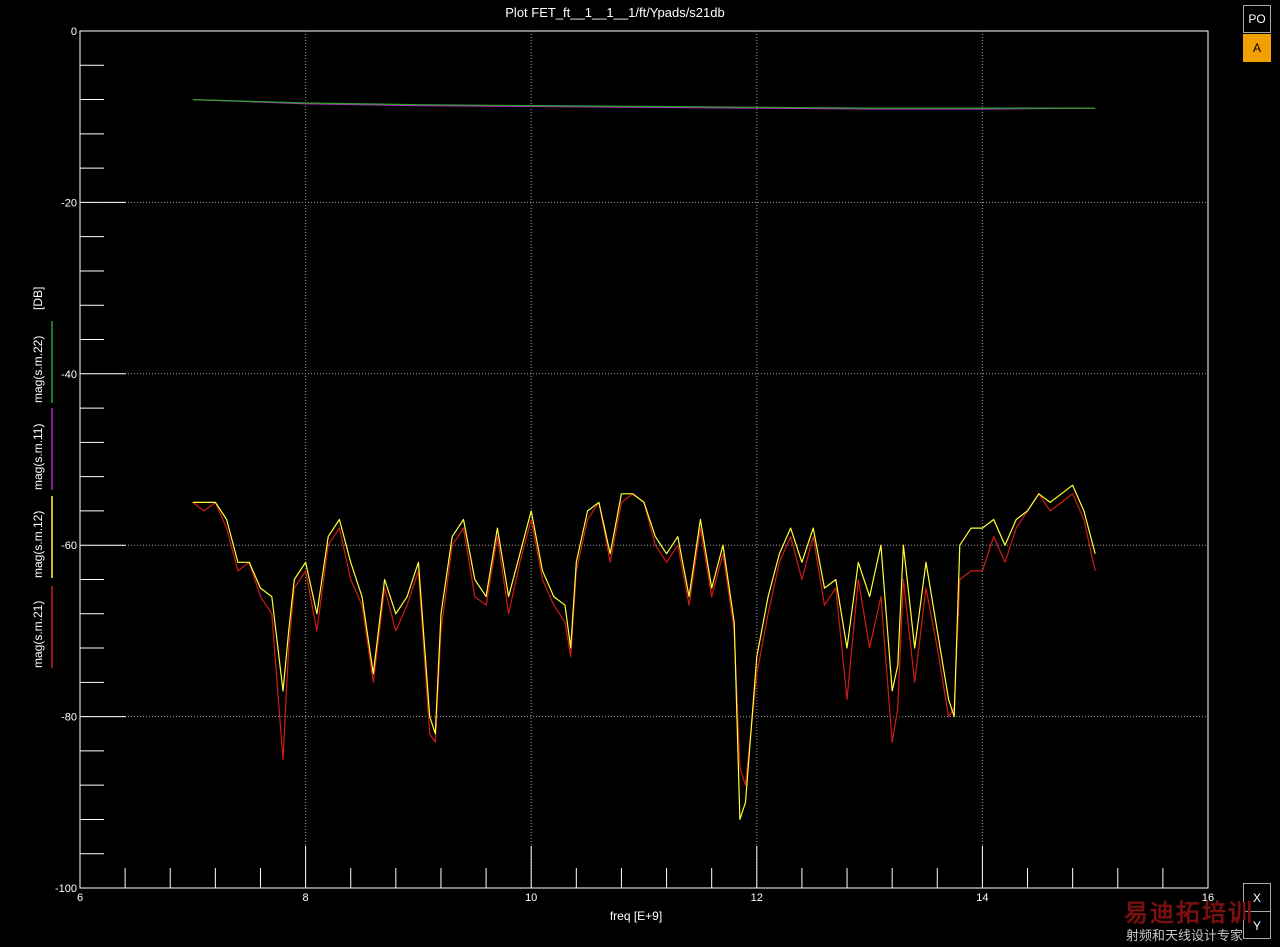  Describe the element at coordinates (38, 298) in the screenshot. I see `y-axis-unit: [DB]` at that location.